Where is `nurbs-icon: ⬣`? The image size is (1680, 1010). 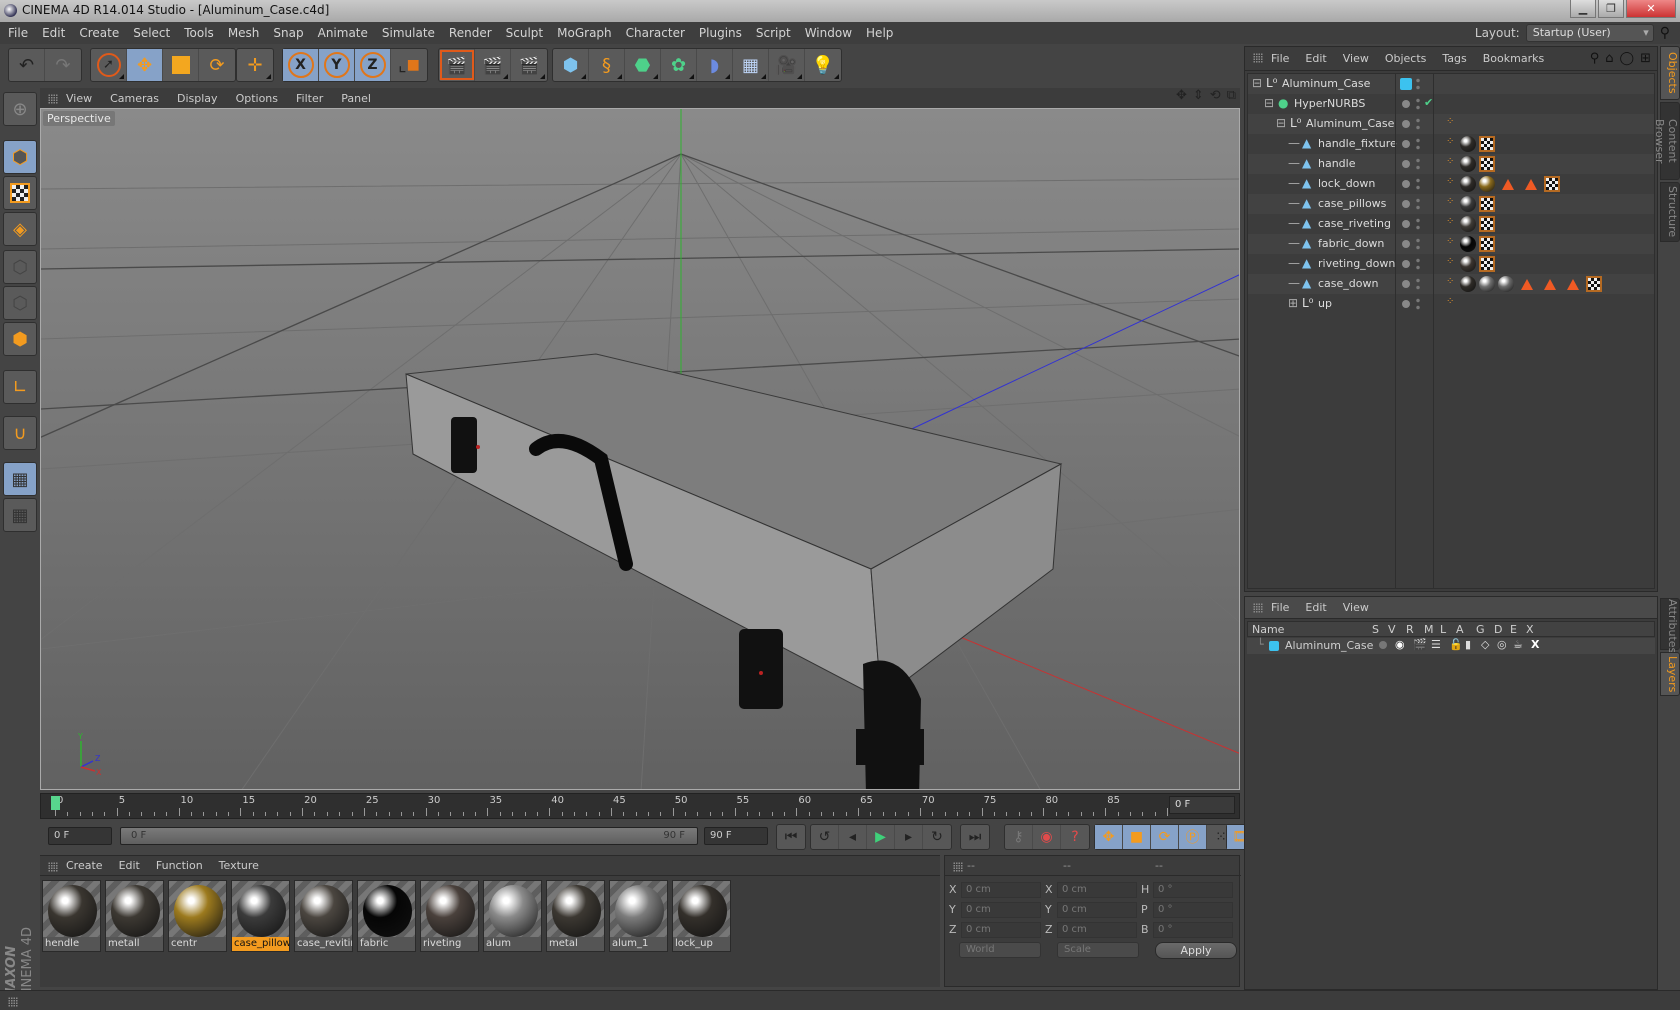 nurbs-icon: ⬣ is located at coordinates (643, 65).